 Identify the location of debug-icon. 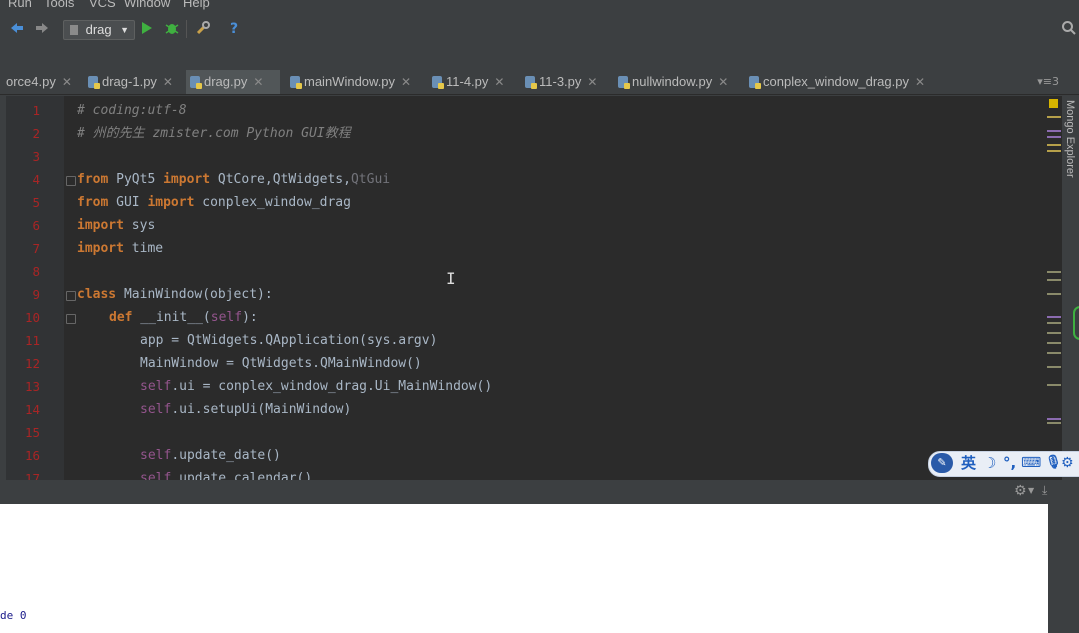
(172, 29).